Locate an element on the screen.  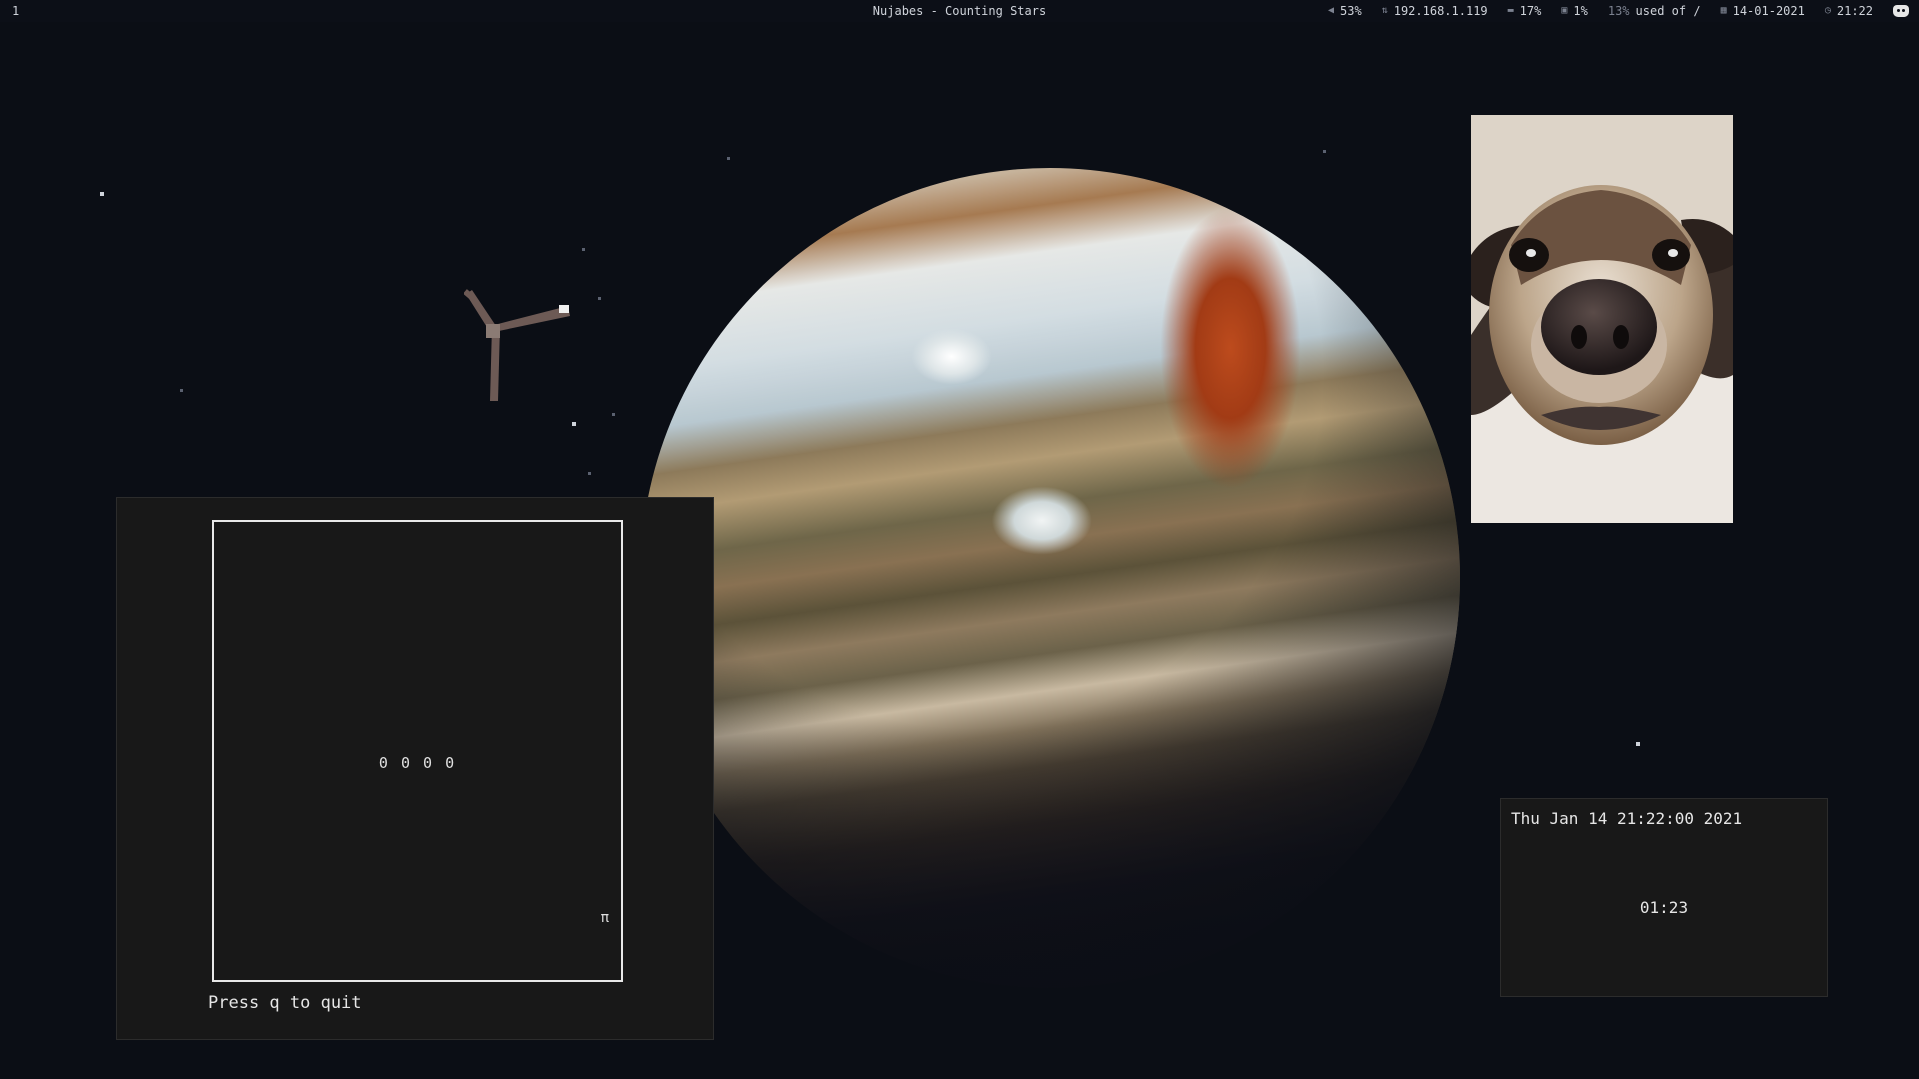
volume-module: ◀ 53% is located at coordinates (1345, 11).